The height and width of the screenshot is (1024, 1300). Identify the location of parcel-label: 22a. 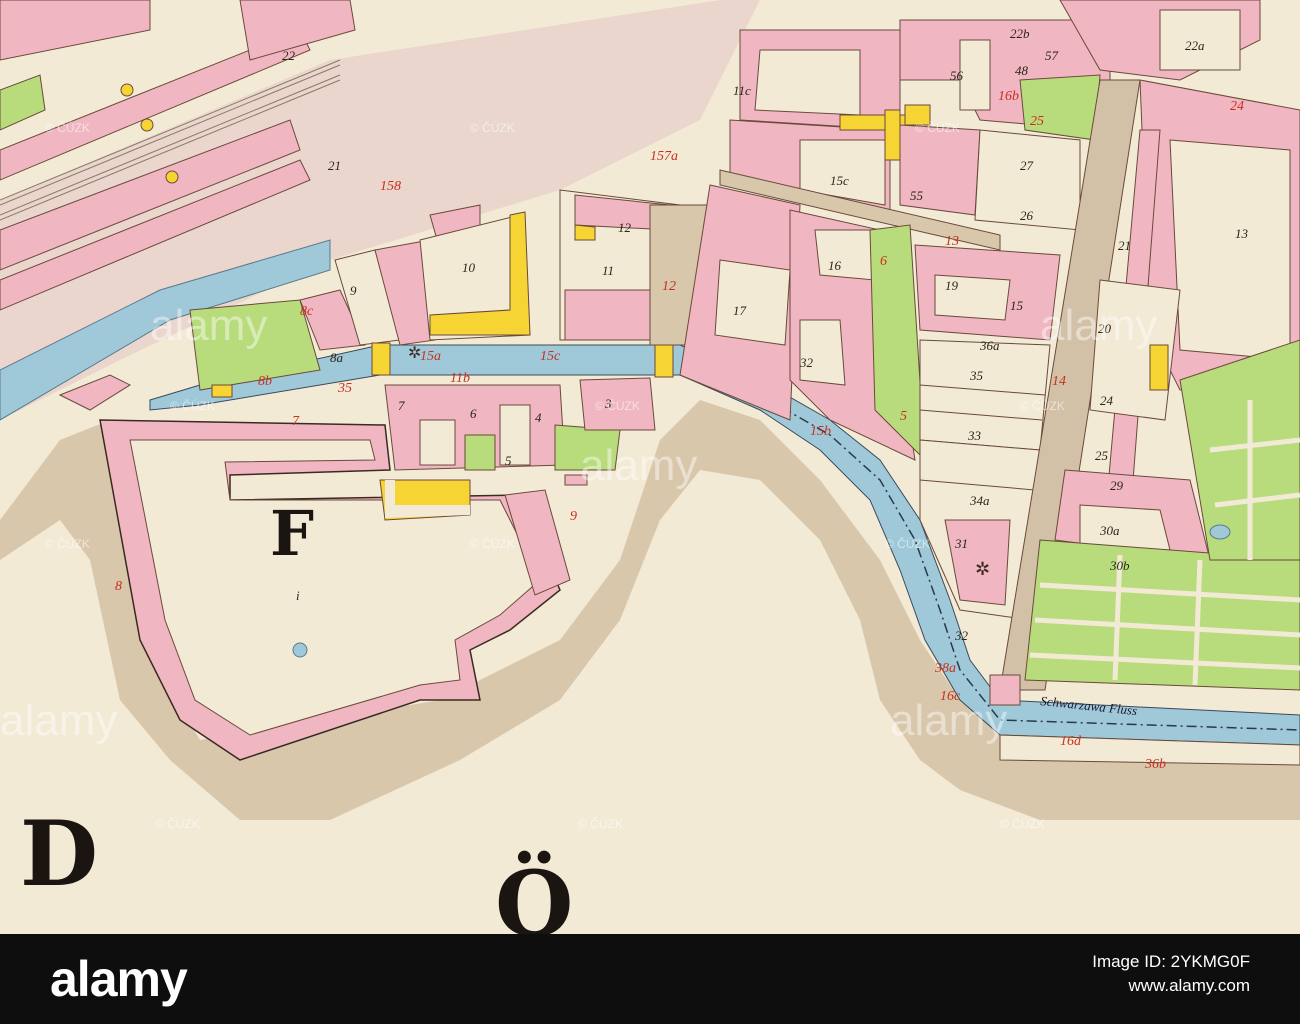
(1195, 45).